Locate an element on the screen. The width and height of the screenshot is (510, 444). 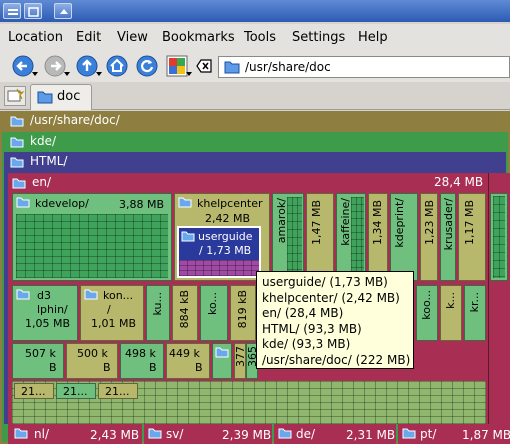
folder-label: HTML/ is located at coordinates (49, 161).